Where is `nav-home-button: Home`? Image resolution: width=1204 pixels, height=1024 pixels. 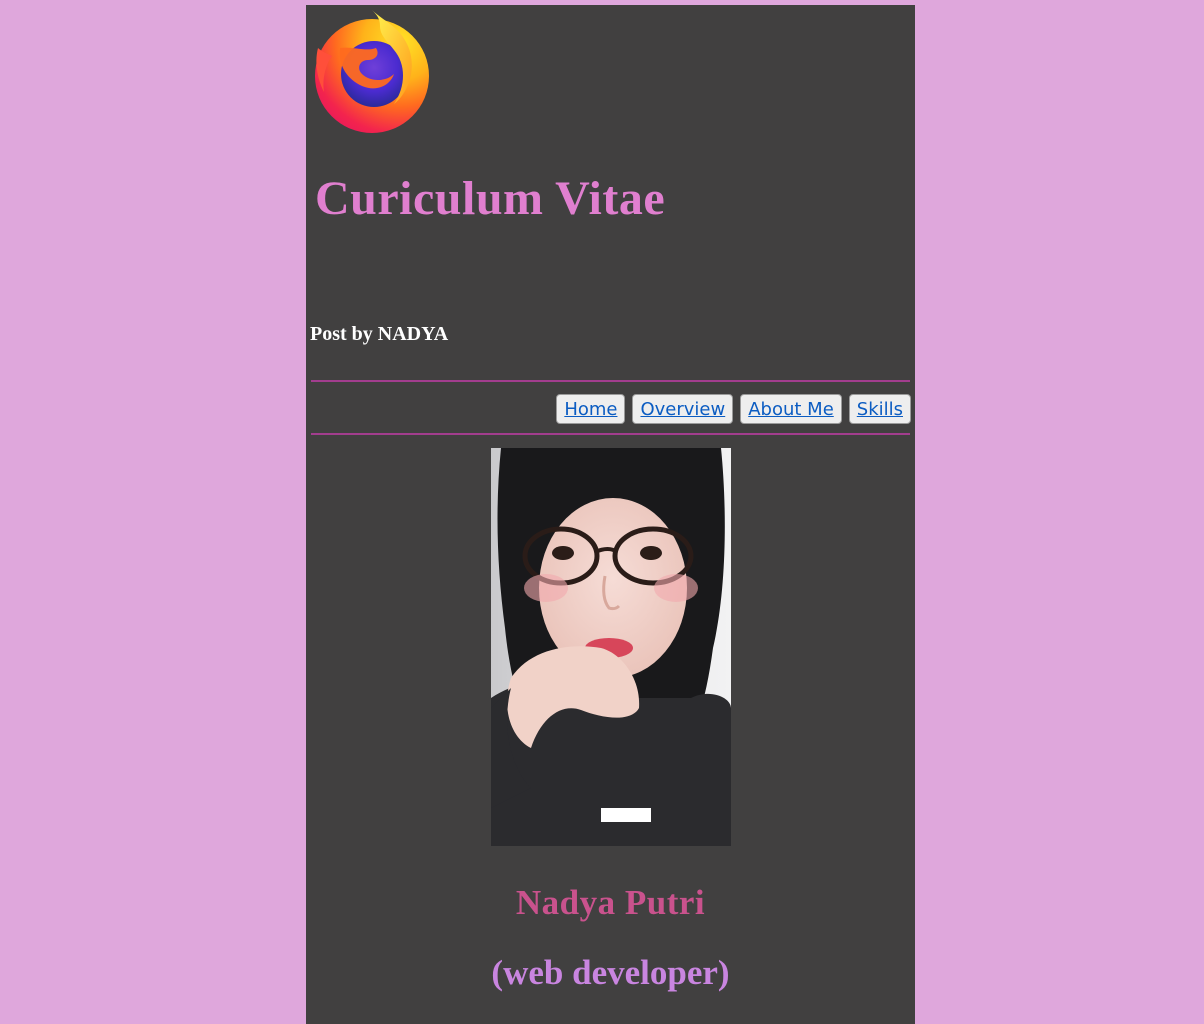 nav-home-button: Home is located at coordinates (591, 409).